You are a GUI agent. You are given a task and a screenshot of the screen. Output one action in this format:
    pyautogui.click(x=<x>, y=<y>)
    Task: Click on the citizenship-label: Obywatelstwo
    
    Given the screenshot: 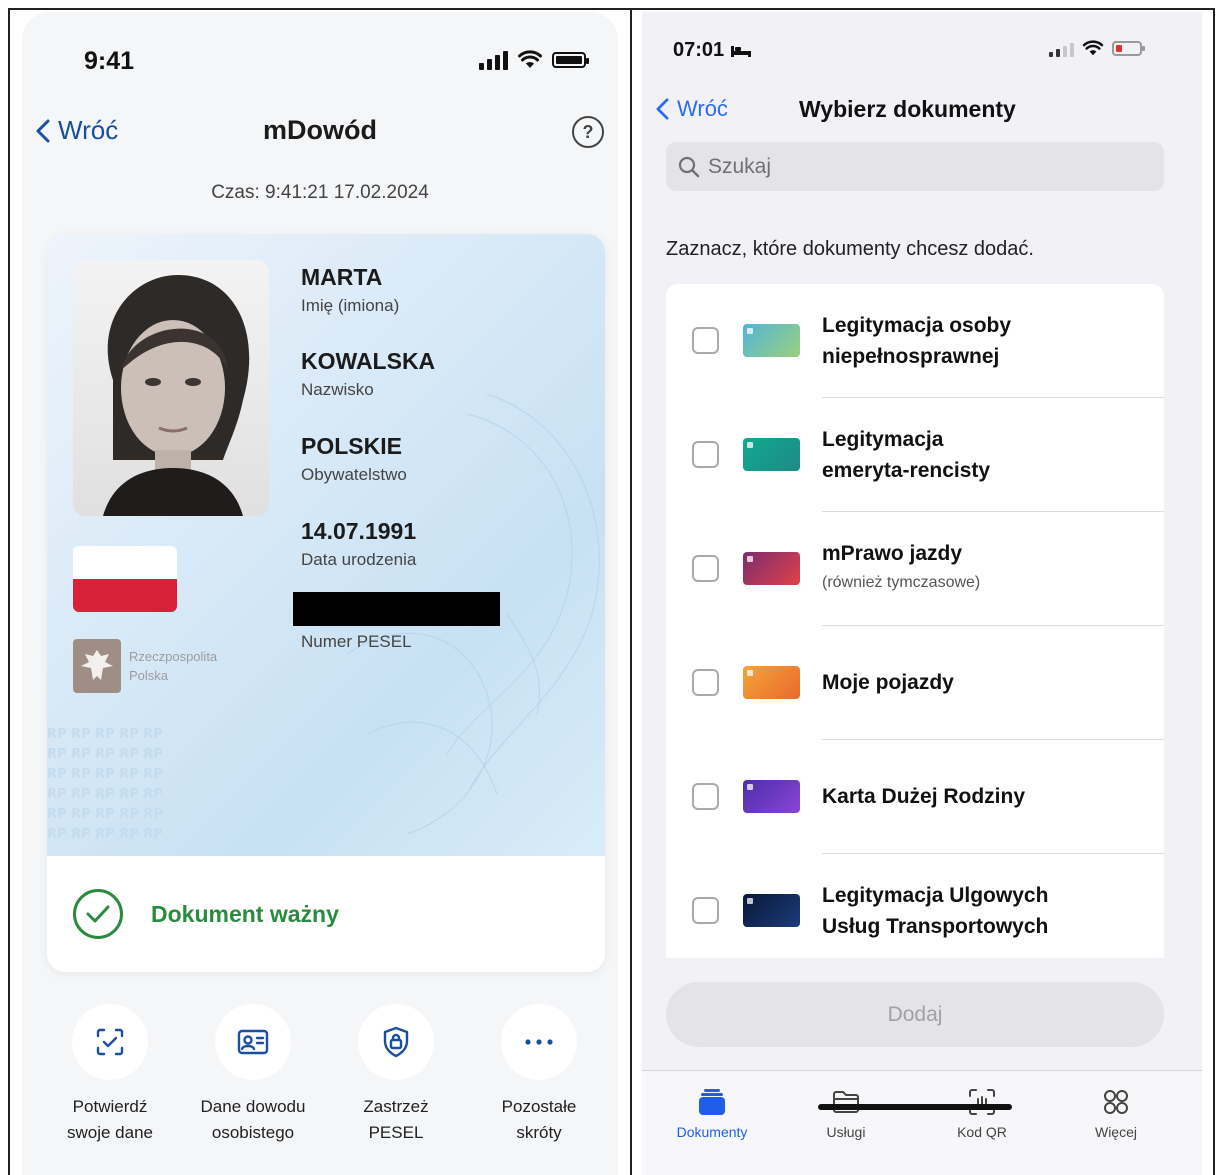 What is the action you would take?
    pyautogui.click(x=354, y=474)
    